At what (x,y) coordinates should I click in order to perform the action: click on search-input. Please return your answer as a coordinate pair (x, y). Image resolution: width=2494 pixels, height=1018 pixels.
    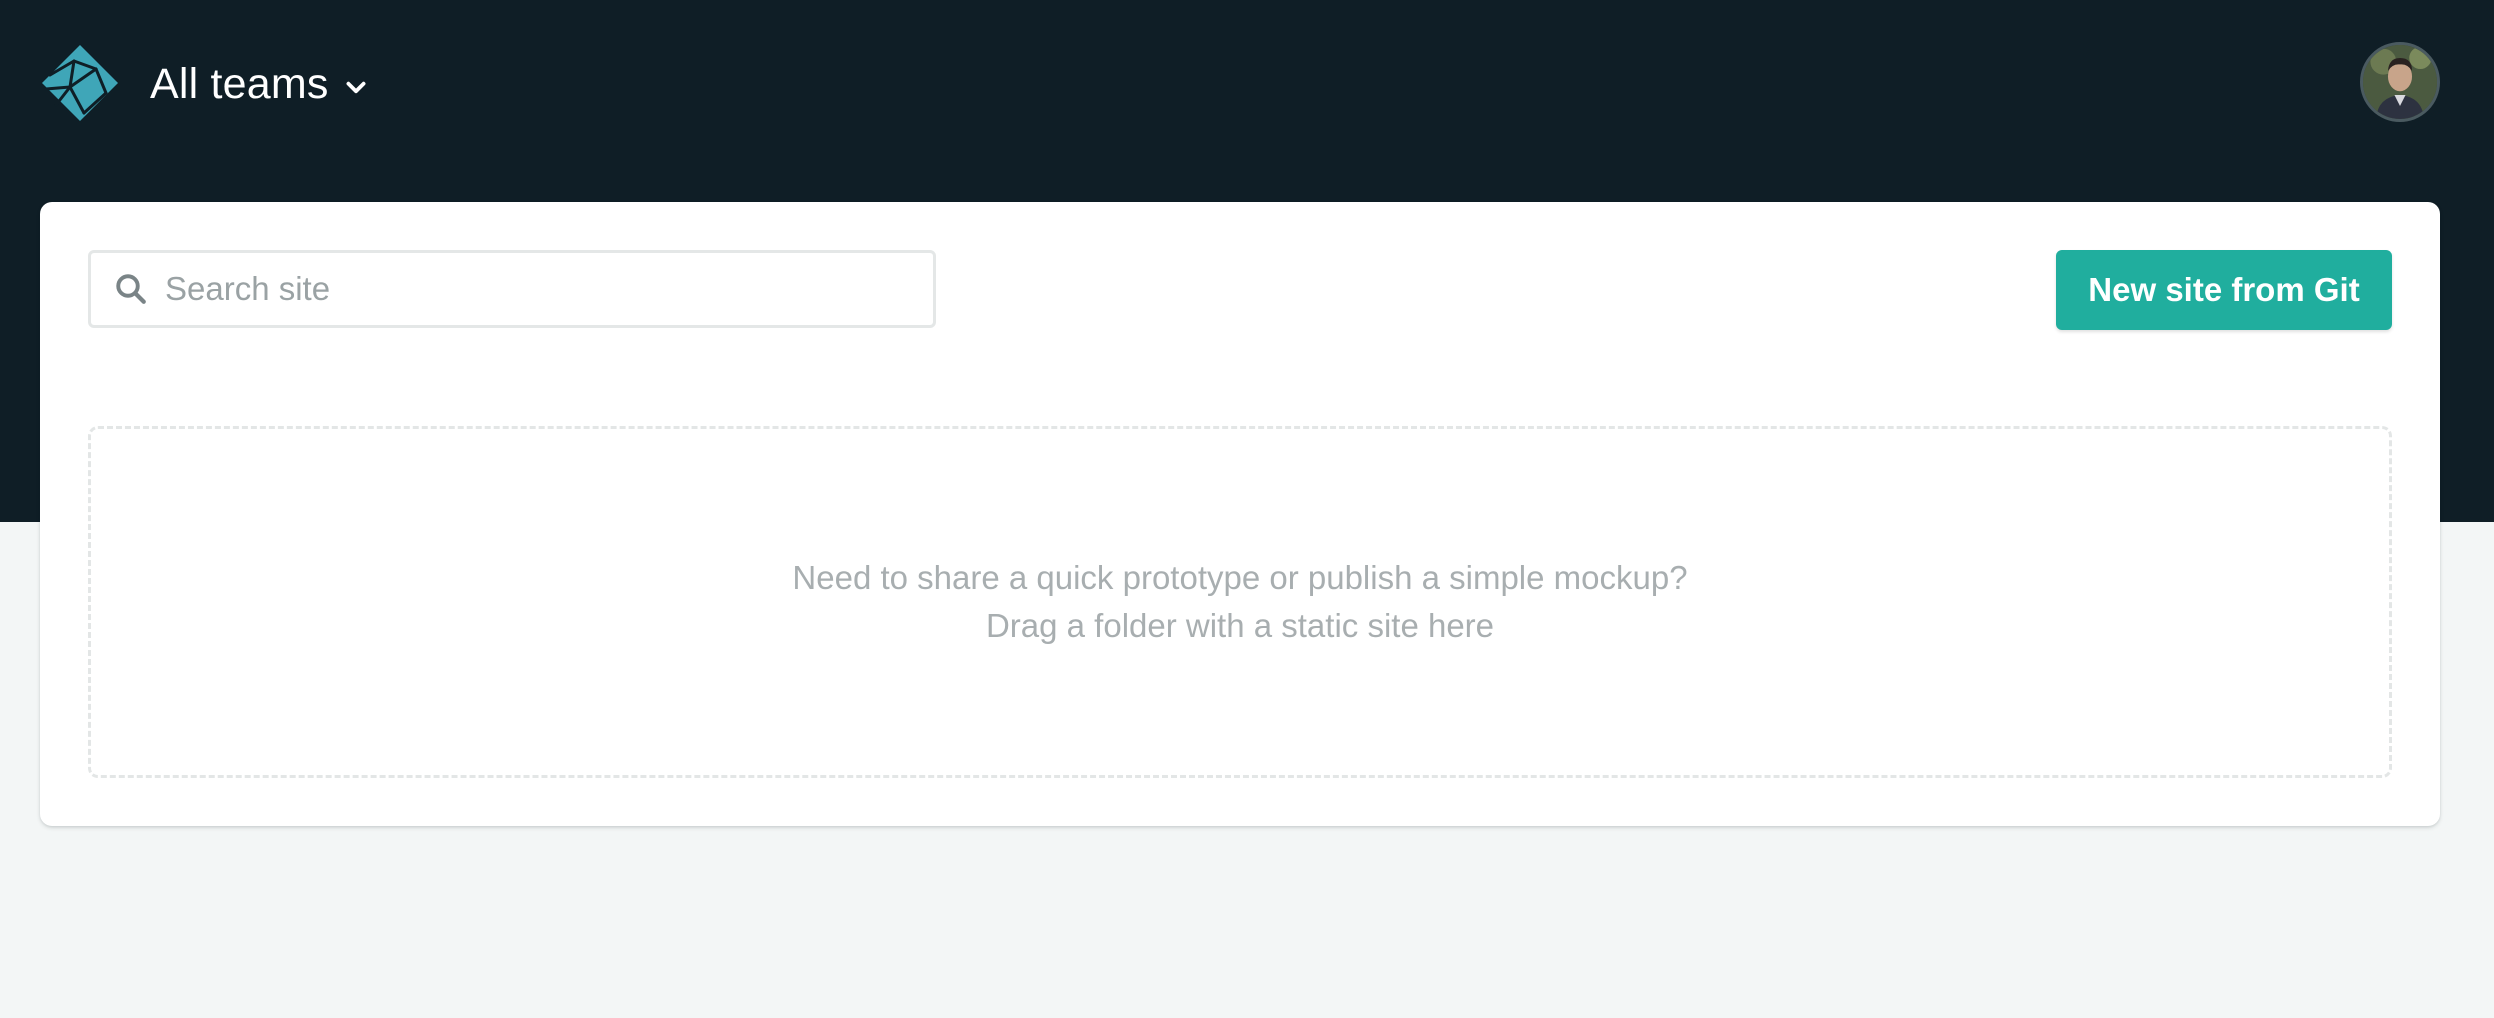
    Looking at the image, I should click on (535, 289).